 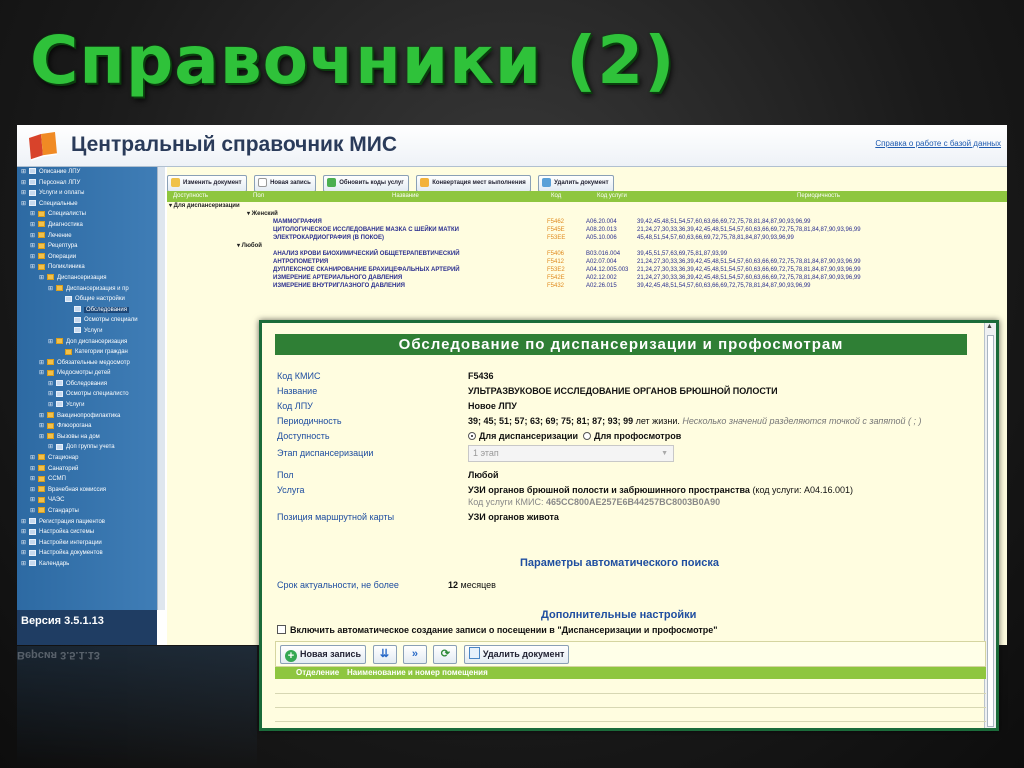 What do you see at coordinates (87, 373) in the screenshot?
I see `nav-item: ⊞ Медосмотры детей` at bounding box center [87, 373].